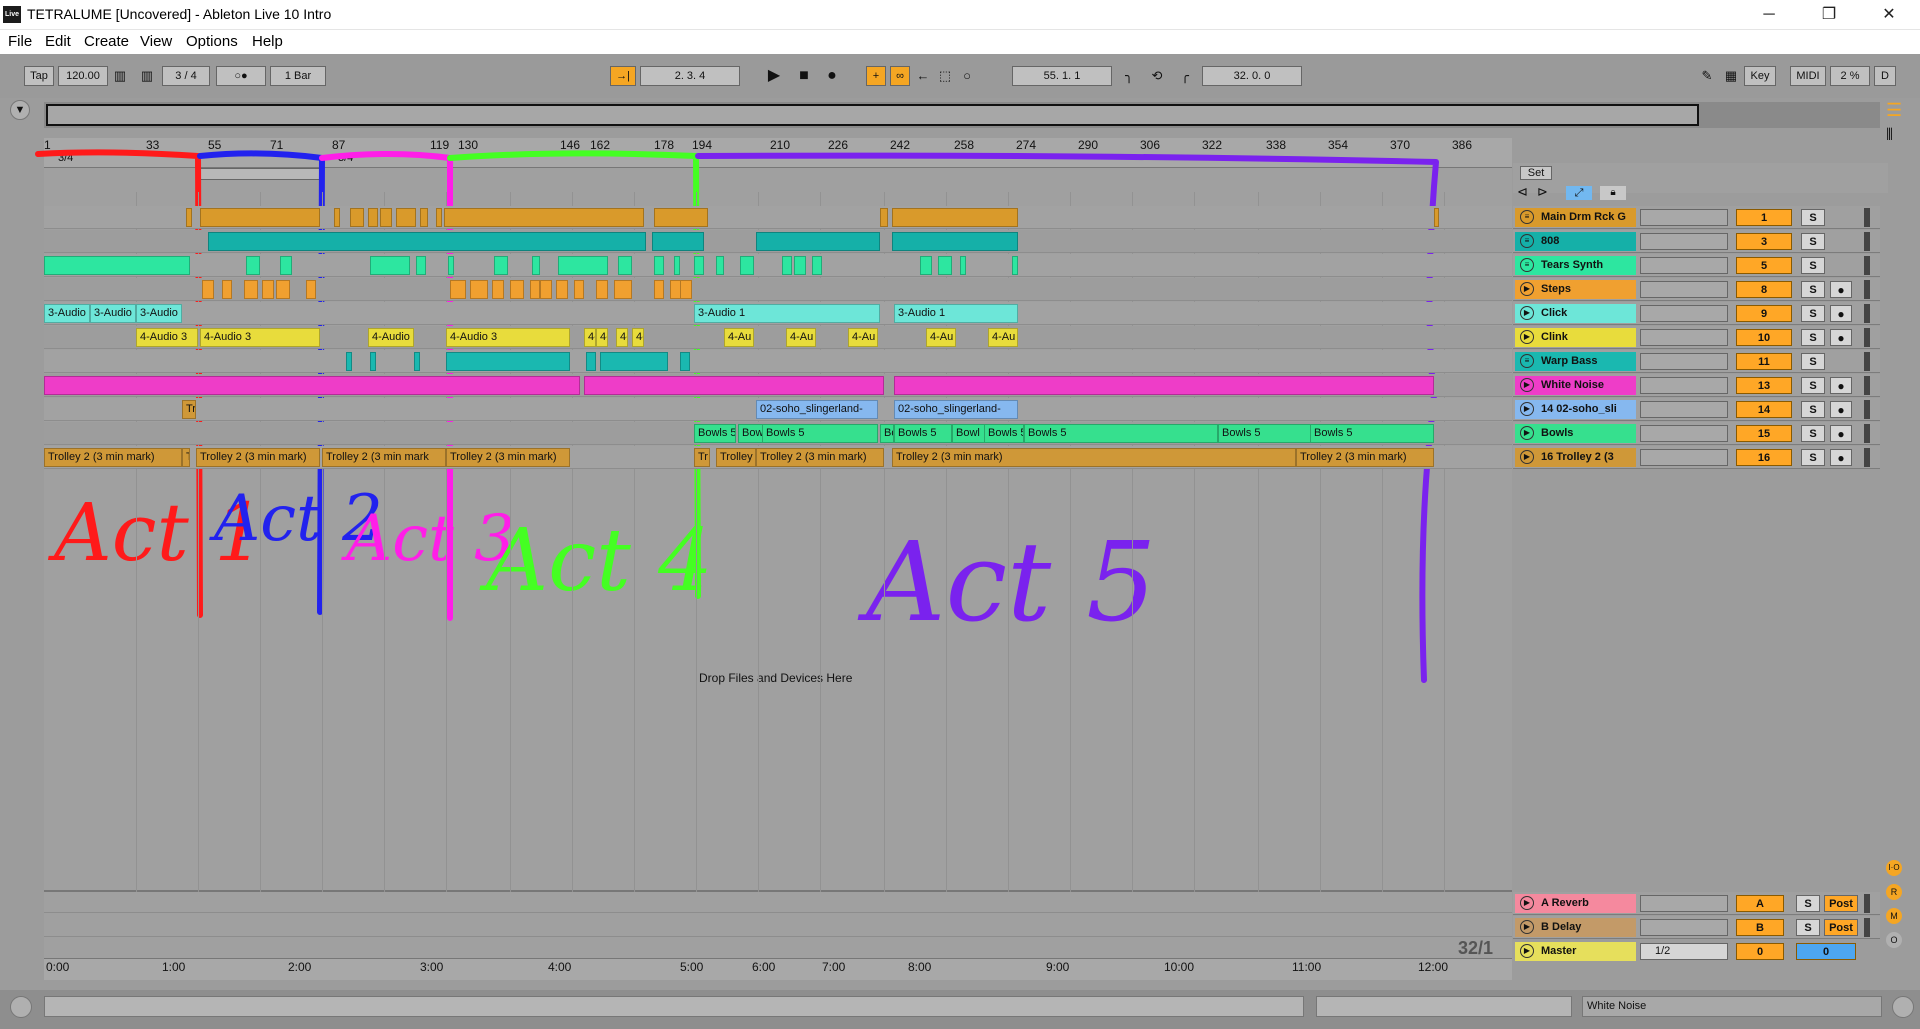 This screenshot has width=1920, height=1029. I want to click on track-activator: 1, so click(1764, 217).